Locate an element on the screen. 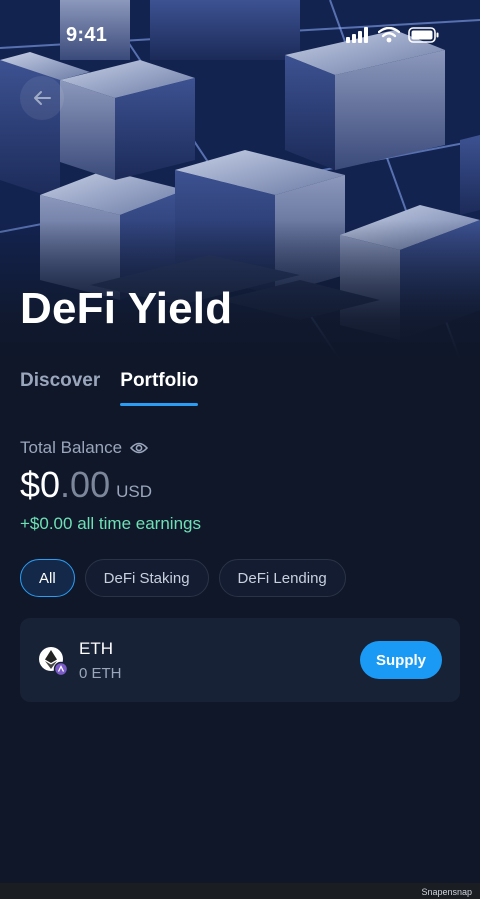 This screenshot has width=480, height=899. filter-chips: All DeFi Staking DeFi Lending is located at coordinates (183, 578).